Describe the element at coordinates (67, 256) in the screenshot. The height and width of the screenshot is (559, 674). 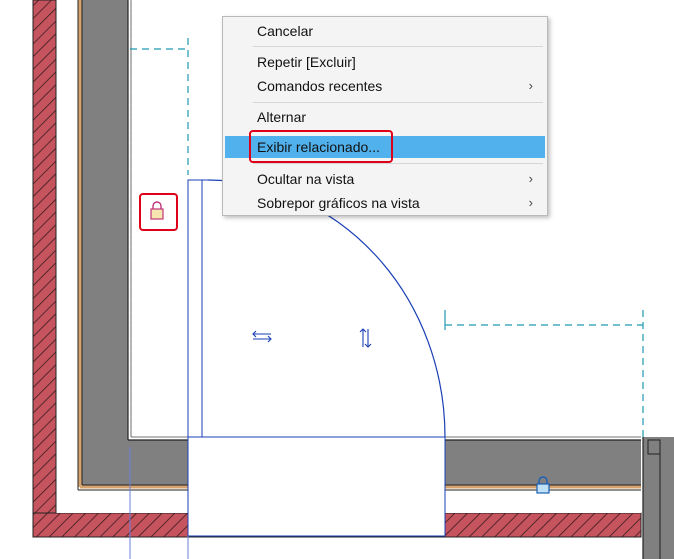
I see `wall-air-gap` at that location.